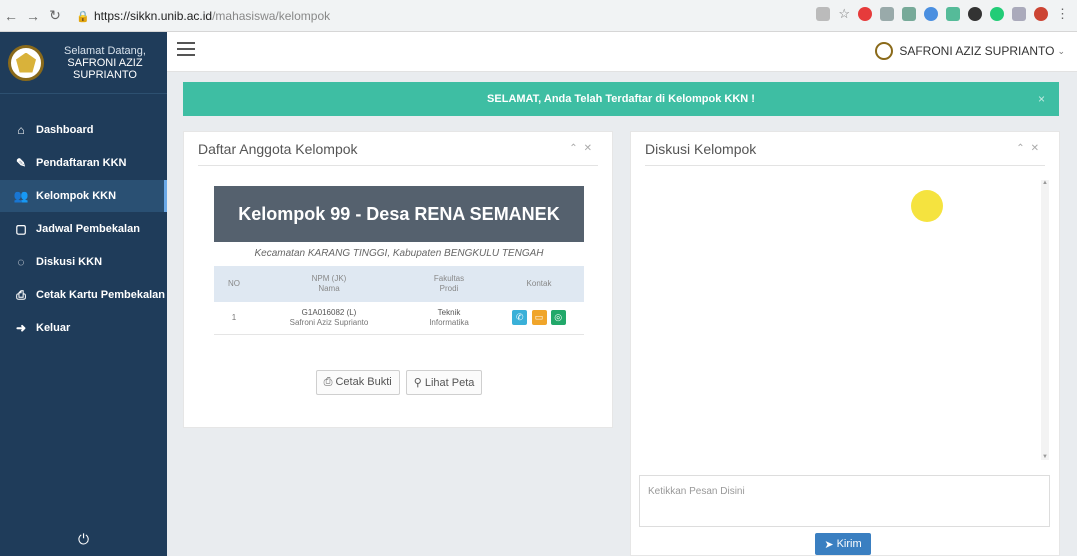  Describe the element at coordinates (539, 318) in the screenshot. I see `email-icon: ▭` at that location.